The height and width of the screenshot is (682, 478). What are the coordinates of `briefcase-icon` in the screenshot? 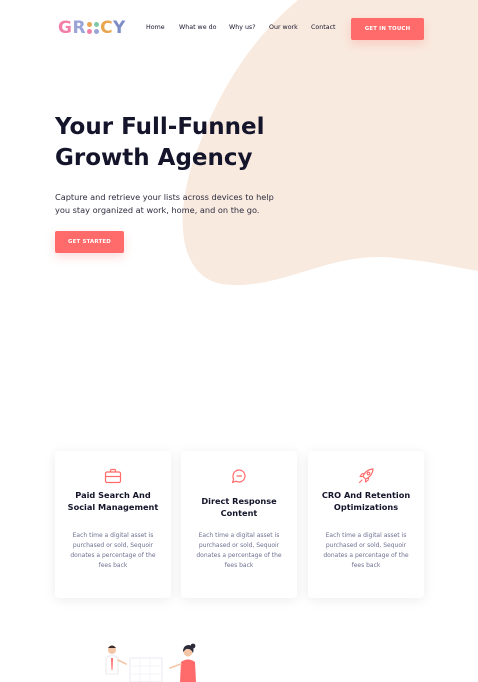 It's located at (113, 476).